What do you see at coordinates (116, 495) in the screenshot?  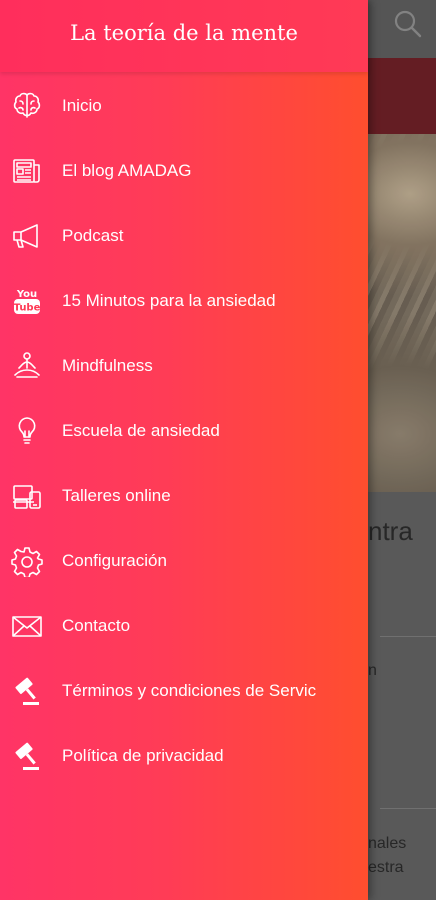 I see `menu-item-label: Talleres online` at bounding box center [116, 495].